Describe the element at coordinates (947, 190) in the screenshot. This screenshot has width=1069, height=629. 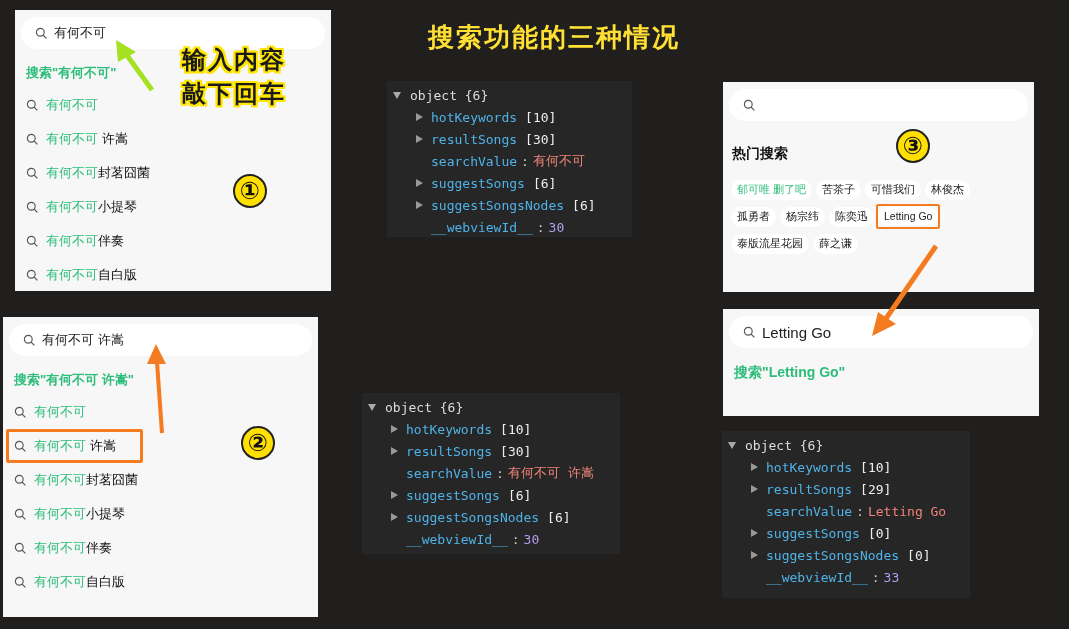
I see `keyword-tag: 林俊杰` at that location.